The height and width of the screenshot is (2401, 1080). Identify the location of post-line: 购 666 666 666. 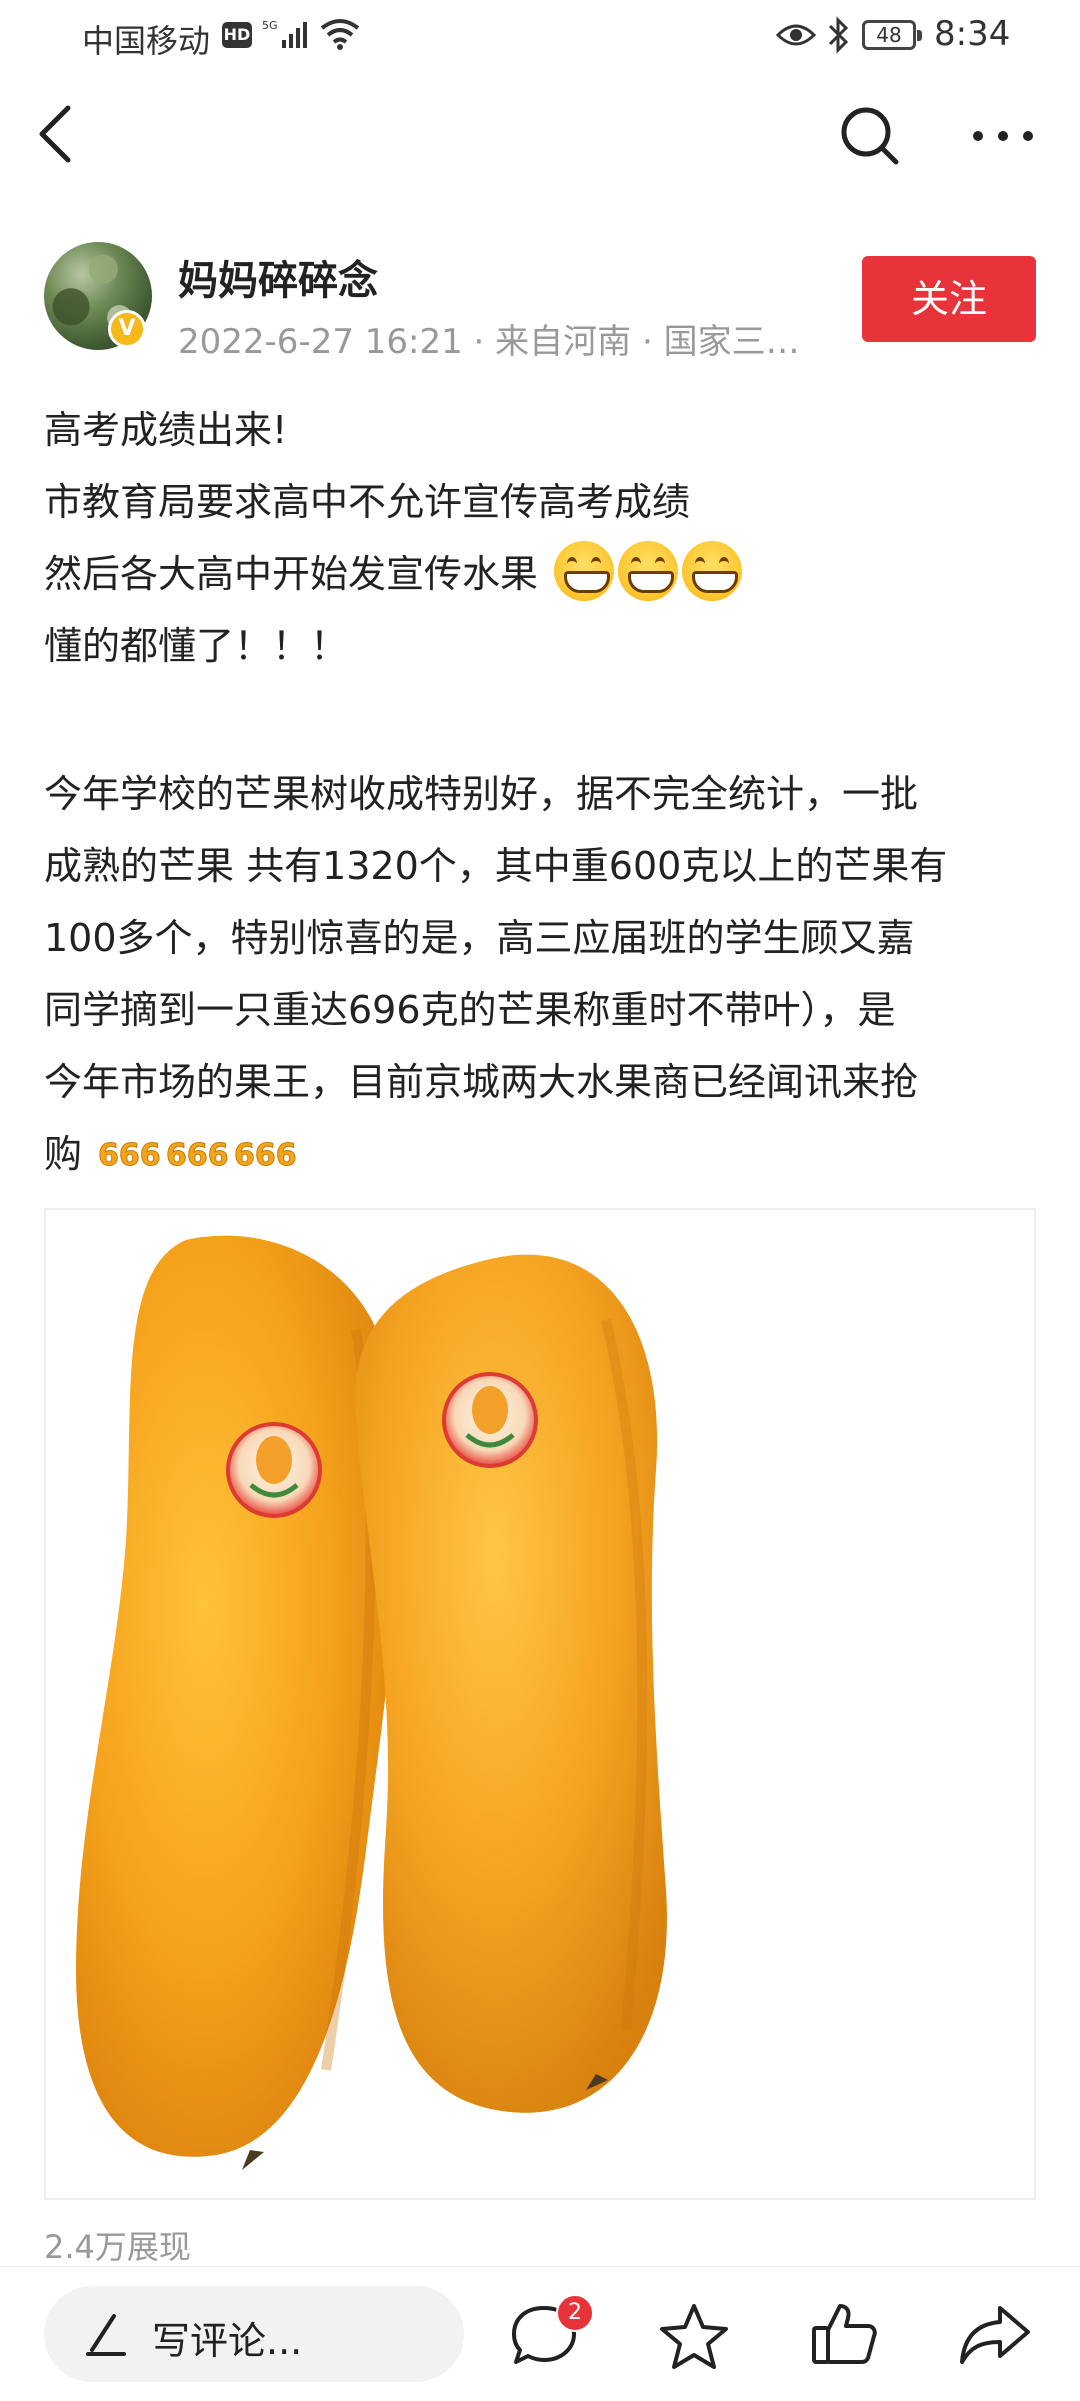
(539, 1154).